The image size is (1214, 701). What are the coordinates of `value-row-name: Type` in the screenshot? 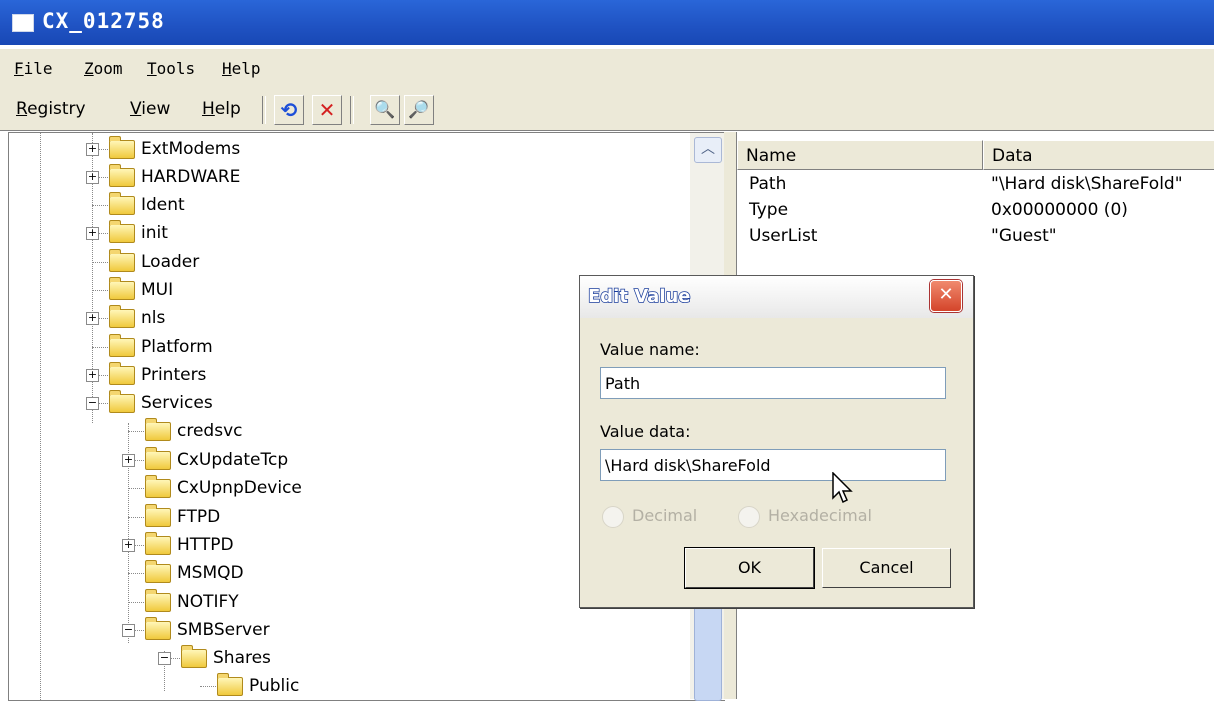 It's located at (768, 210).